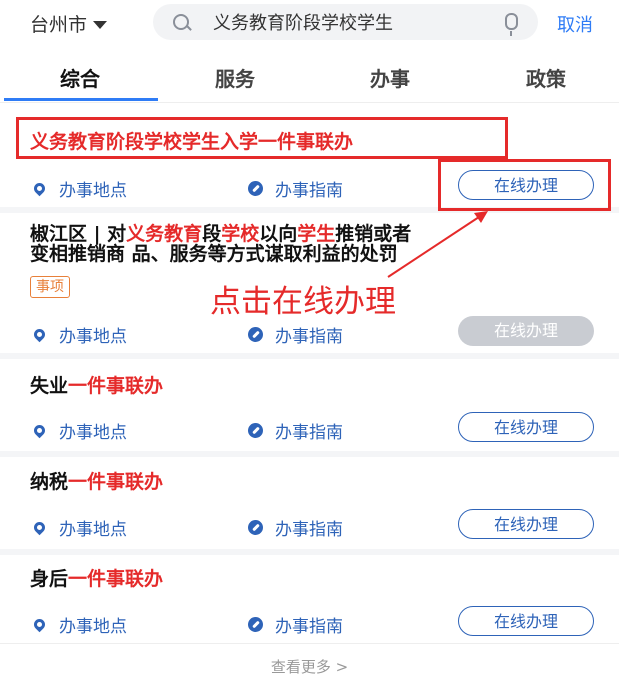 The height and width of the screenshot is (686, 619). I want to click on title-text: 失业, so click(49, 386).